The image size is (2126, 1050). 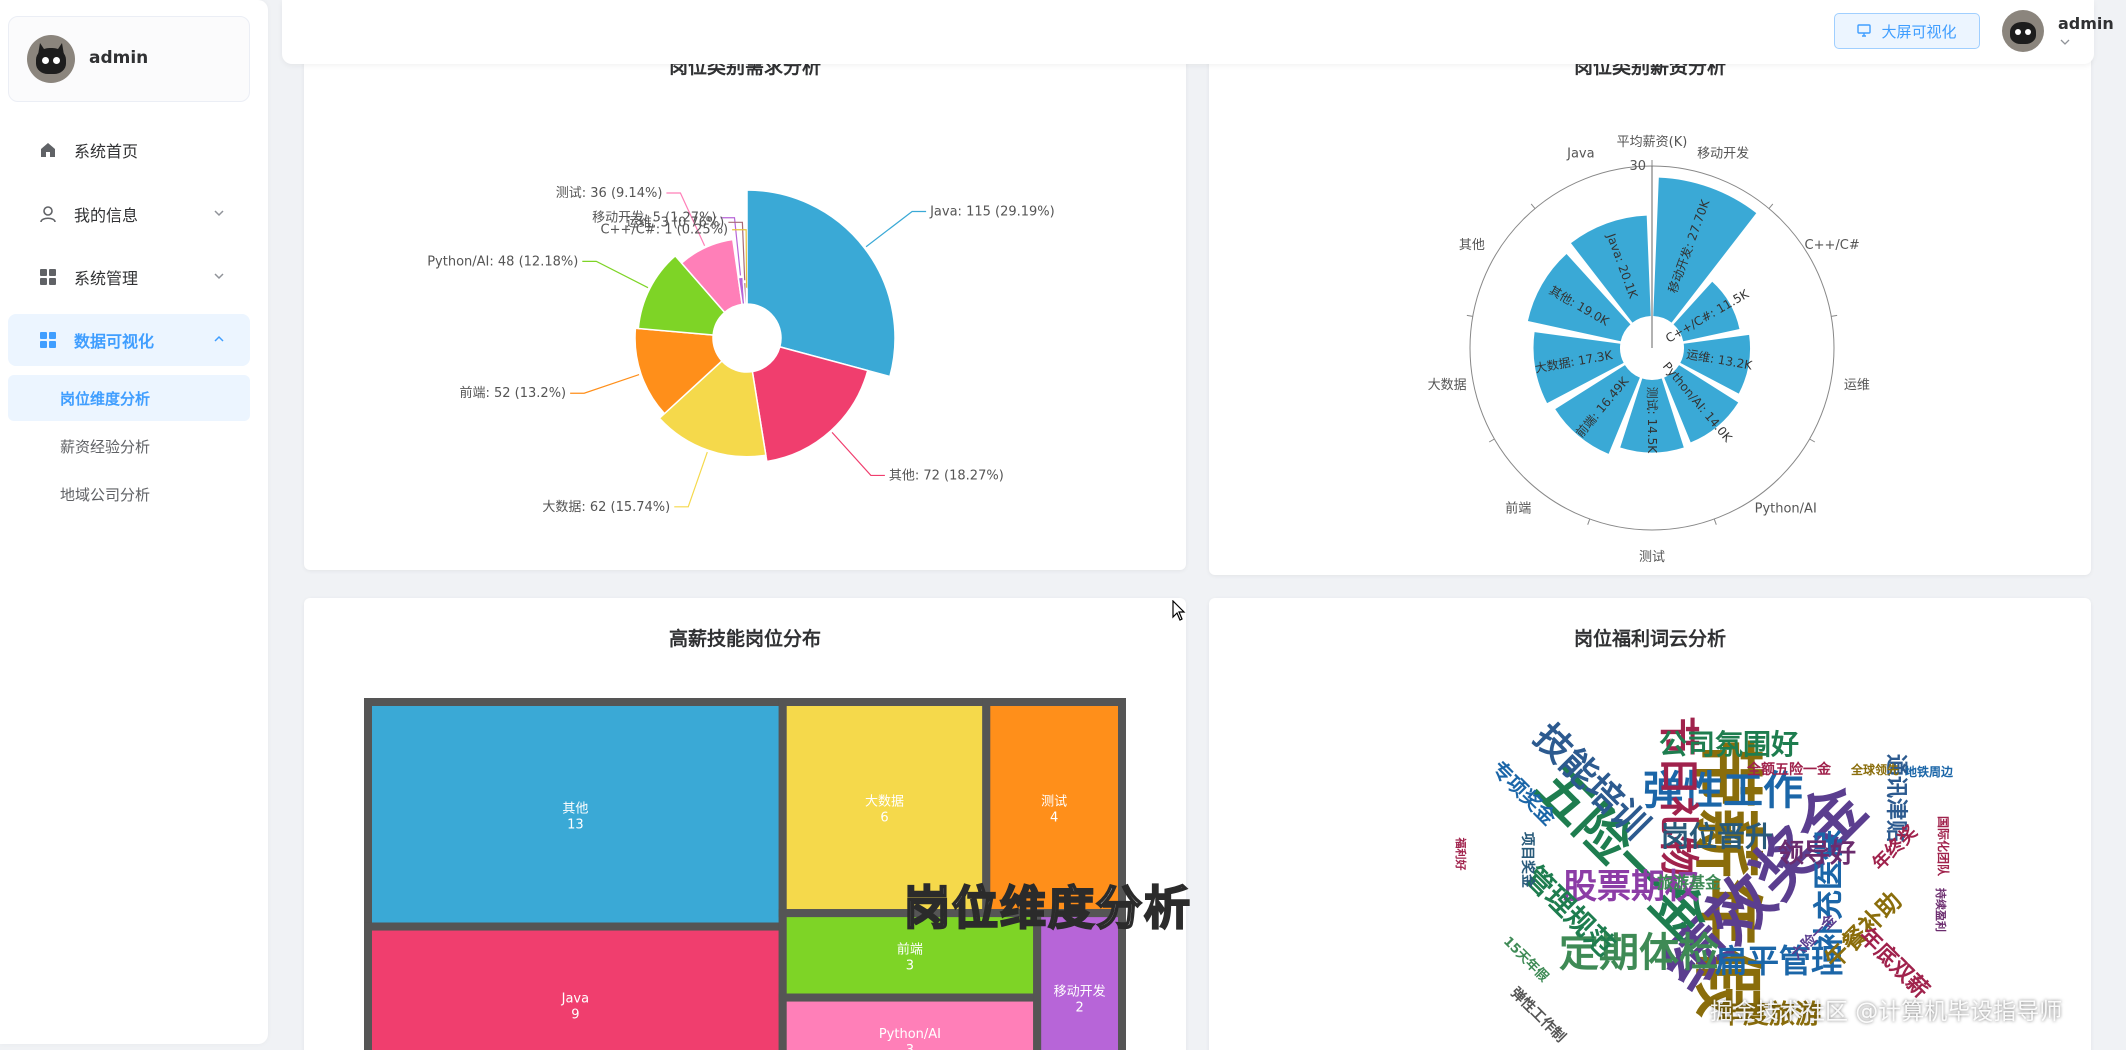 I want to click on watermark: 掘金技术社区 @计算机毕设指导师, so click(x=1886, y=1012).